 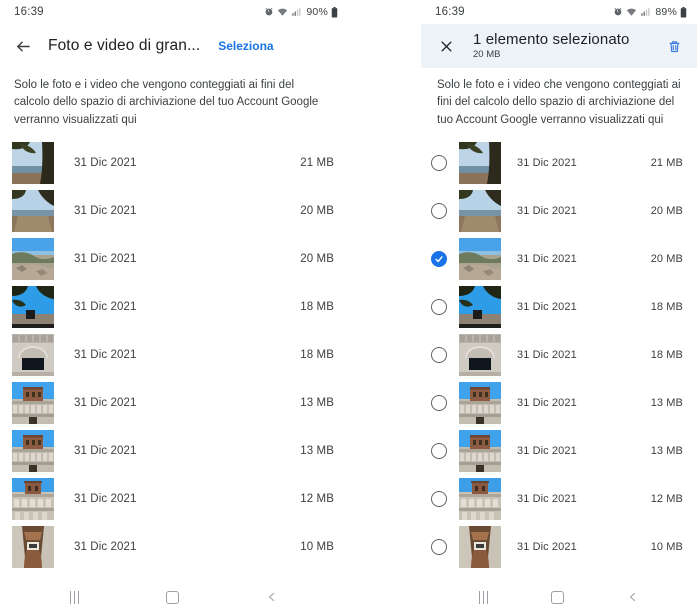 What do you see at coordinates (269, 12) in the screenshot?
I see `alarm-icon` at bounding box center [269, 12].